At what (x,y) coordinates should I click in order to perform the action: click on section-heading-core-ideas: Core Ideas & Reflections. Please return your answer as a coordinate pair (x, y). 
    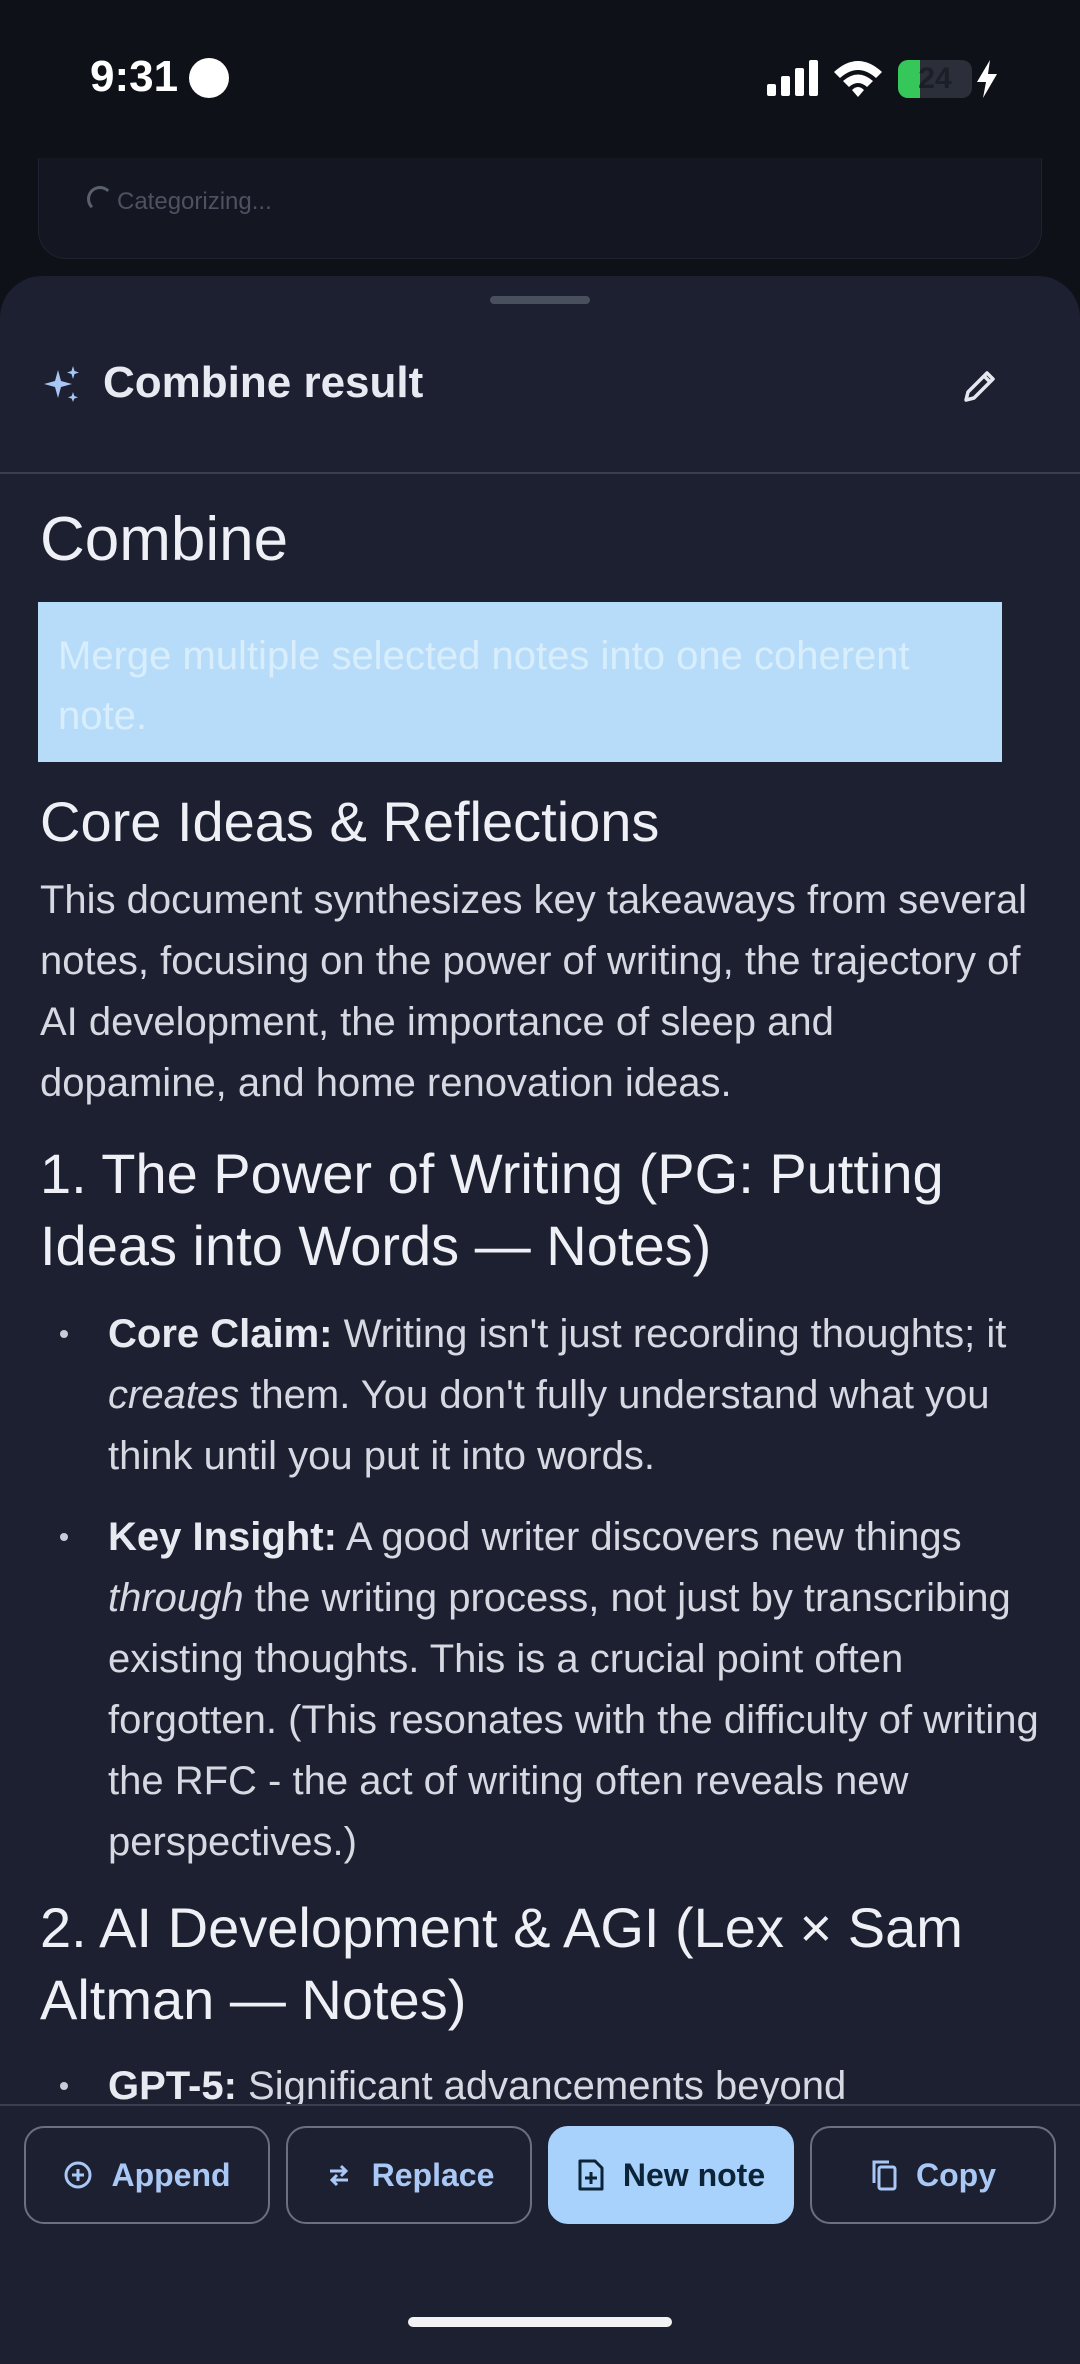
    Looking at the image, I should click on (350, 821).